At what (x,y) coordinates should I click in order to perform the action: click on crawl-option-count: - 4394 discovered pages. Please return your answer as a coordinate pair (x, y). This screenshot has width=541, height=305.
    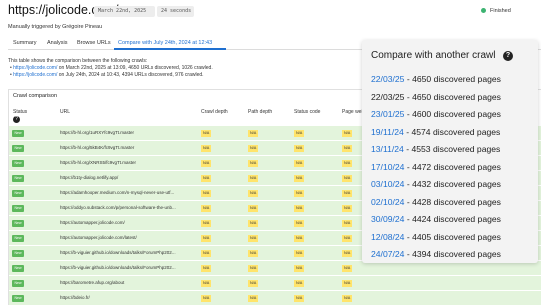
    Looking at the image, I should click on (452, 254).